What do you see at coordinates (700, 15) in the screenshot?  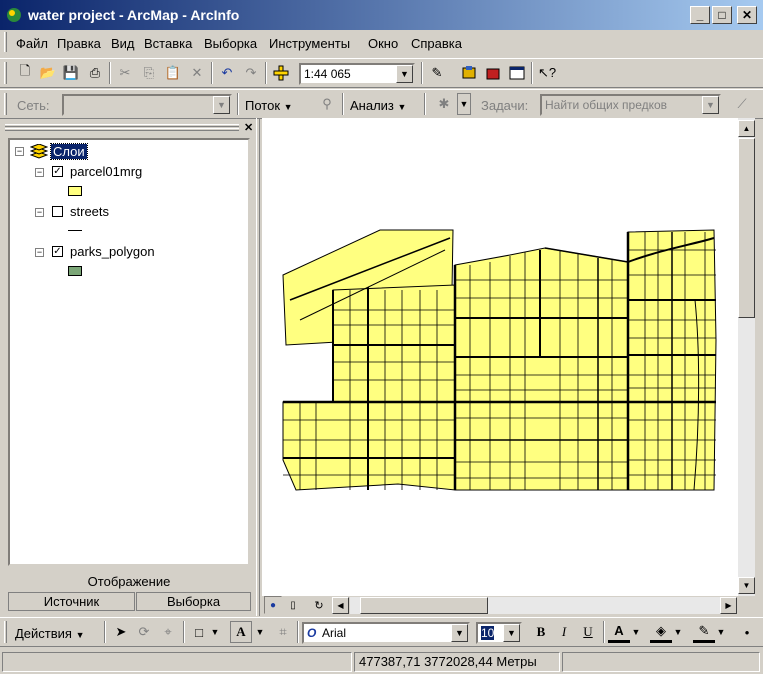 I see `minimize-button: _` at bounding box center [700, 15].